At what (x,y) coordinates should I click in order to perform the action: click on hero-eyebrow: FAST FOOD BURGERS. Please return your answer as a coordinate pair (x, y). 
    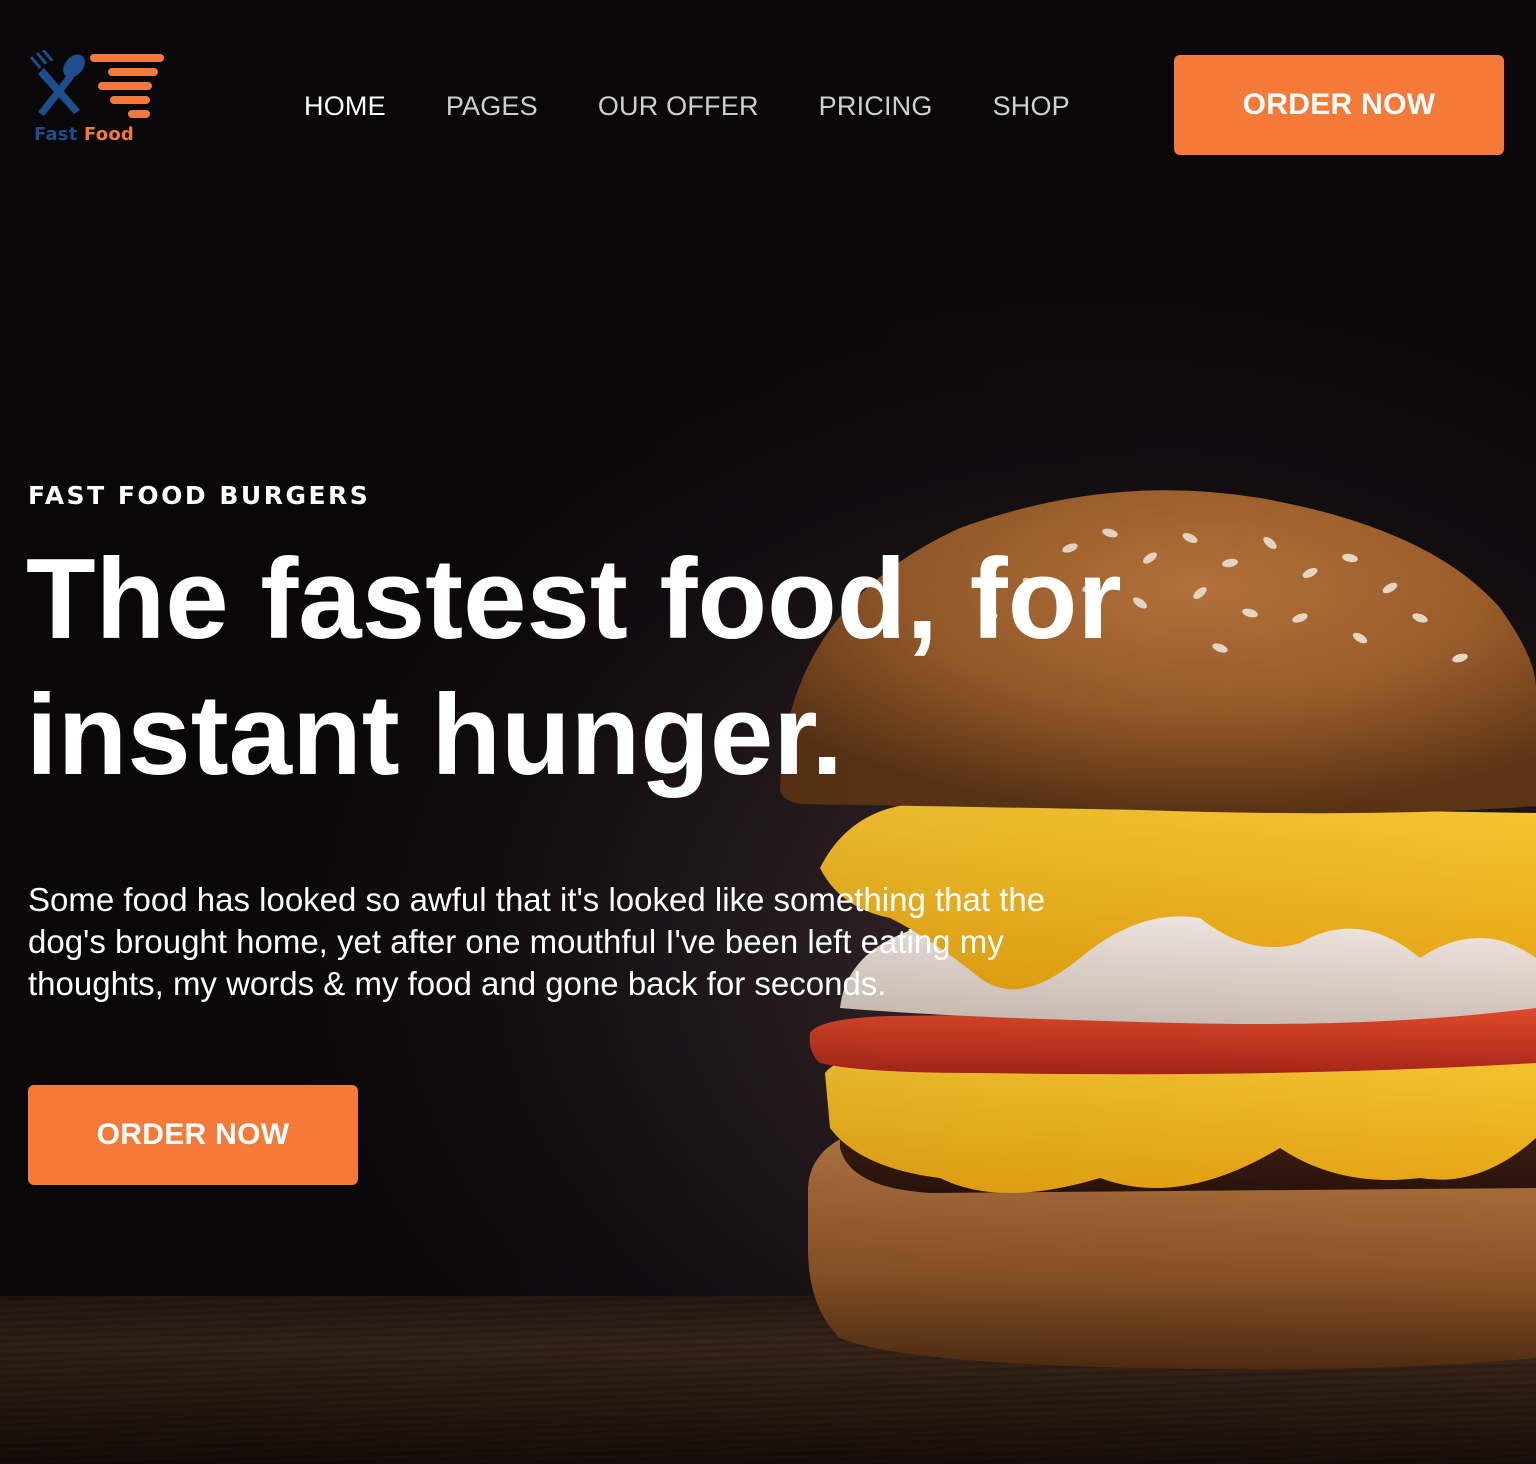
    Looking at the image, I should click on (199, 495).